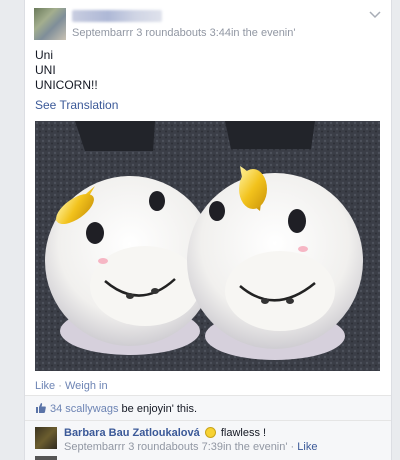 The width and height of the screenshot is (400, 460). I want to click on comment-text: flawless !, so click(242, 433).